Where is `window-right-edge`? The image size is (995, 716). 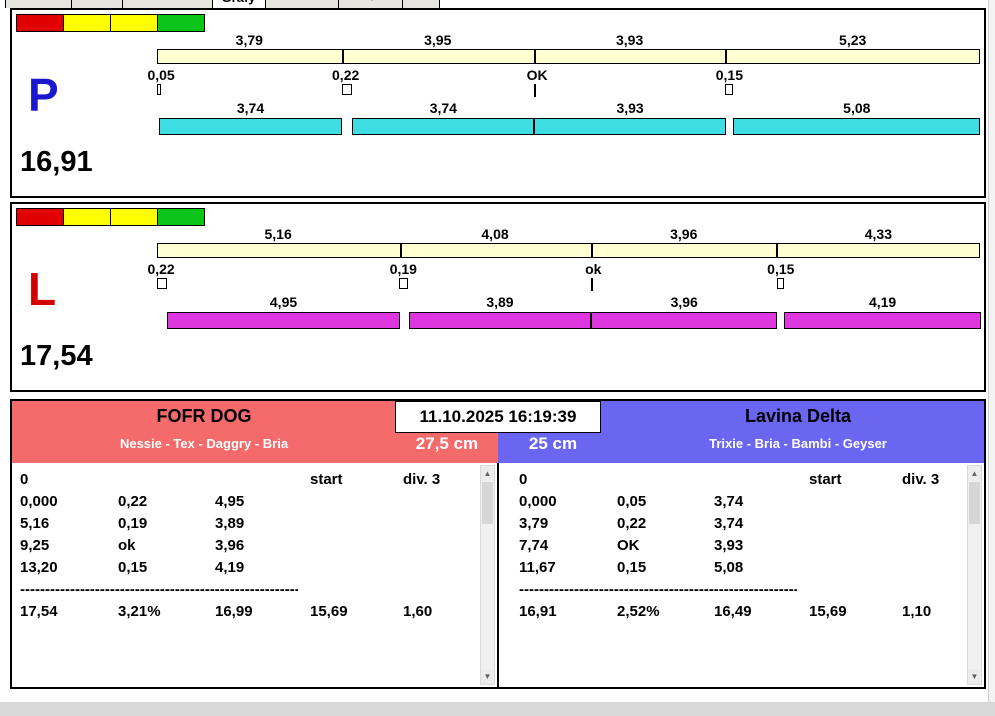 window-right-edge is located at coordinates (991, 351).